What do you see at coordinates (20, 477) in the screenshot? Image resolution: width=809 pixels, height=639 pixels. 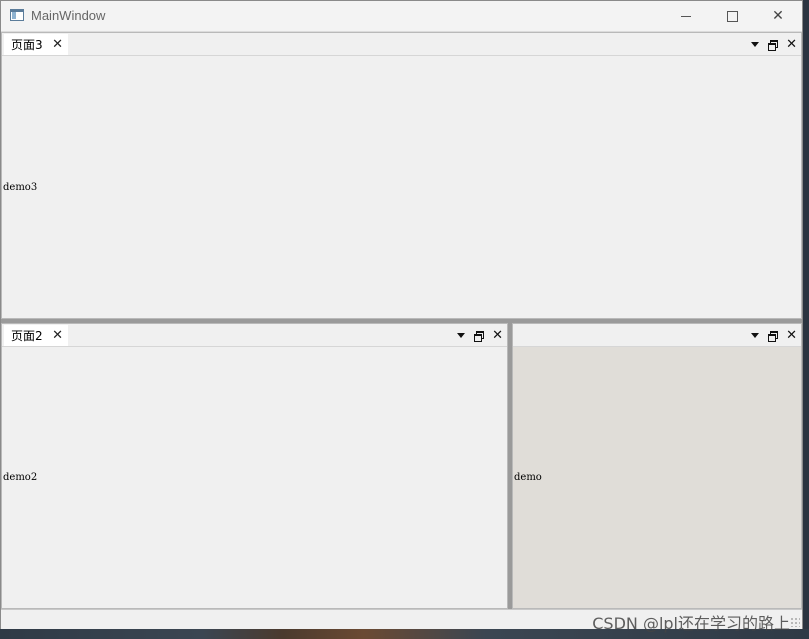 I see `content-text: demo2` at bounding box center [20, 477].